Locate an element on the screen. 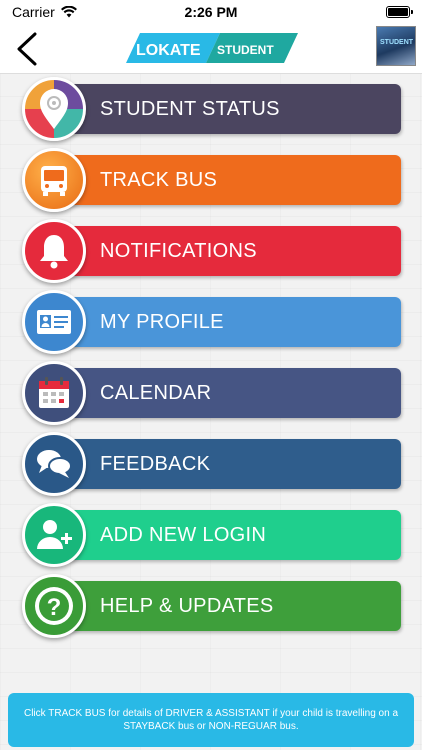 Image resolution: width=422 pixels, height=750 pixels. menu-item-feedback: FEEDBACK is located at coordinates (211, 464).